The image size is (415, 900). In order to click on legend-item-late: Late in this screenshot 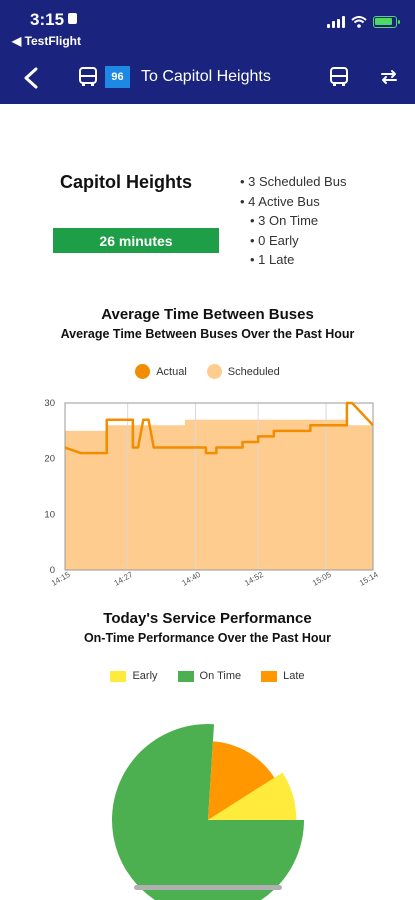, I will do `click(283, 676)`.